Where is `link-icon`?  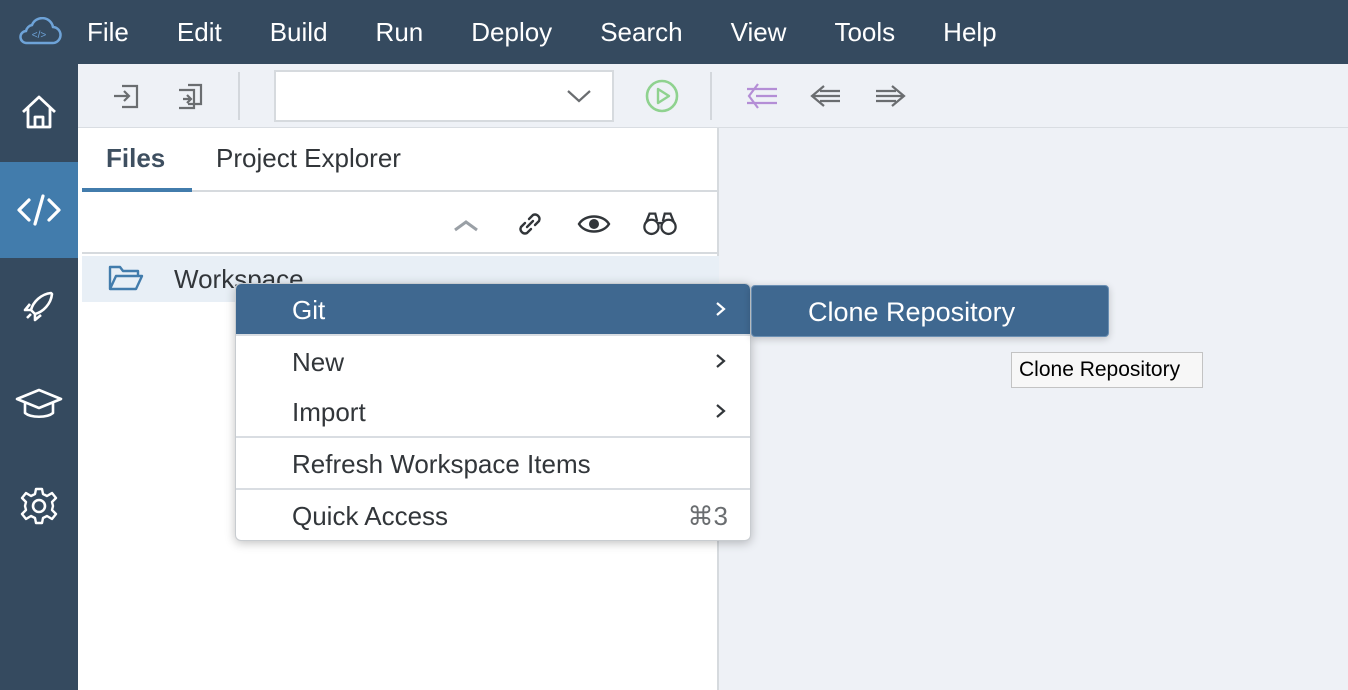 link-icon is located at coordinates (530, 224).